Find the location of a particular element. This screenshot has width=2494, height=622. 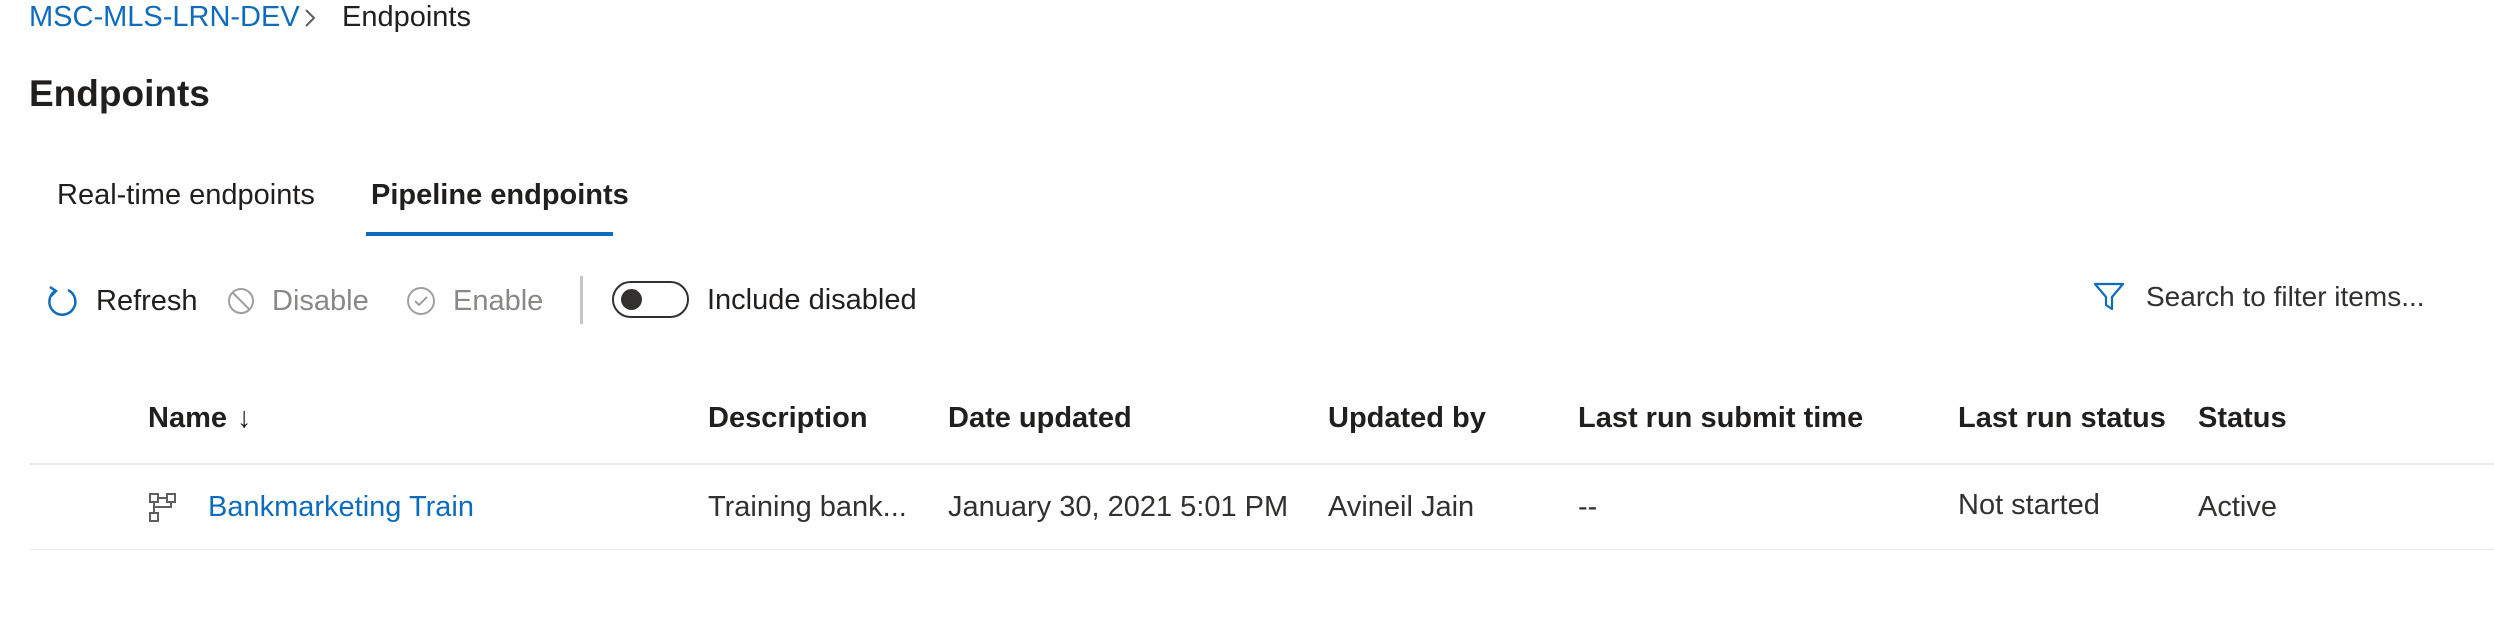

refresh-button: Refresh is located at coordinates (121, 301).